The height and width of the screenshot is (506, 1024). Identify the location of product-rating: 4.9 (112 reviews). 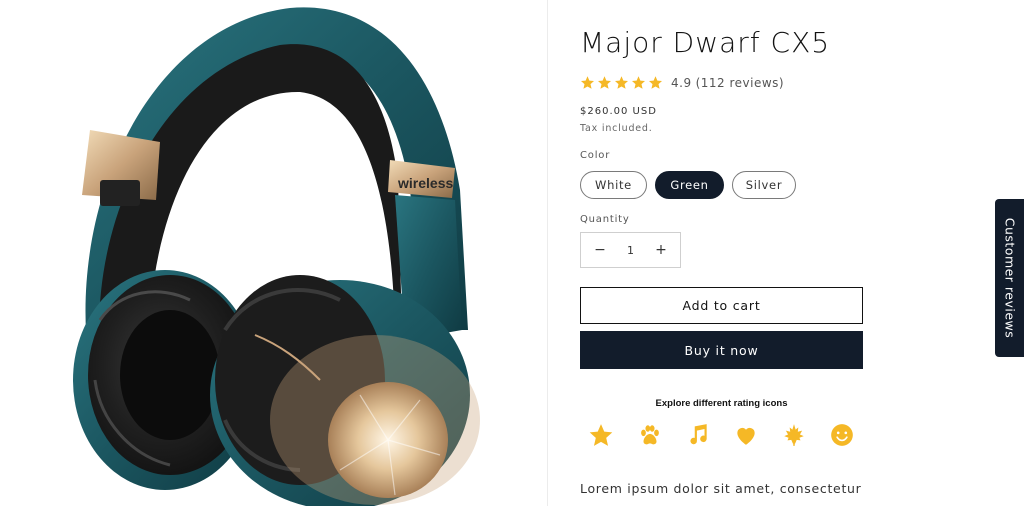
(682, 82).